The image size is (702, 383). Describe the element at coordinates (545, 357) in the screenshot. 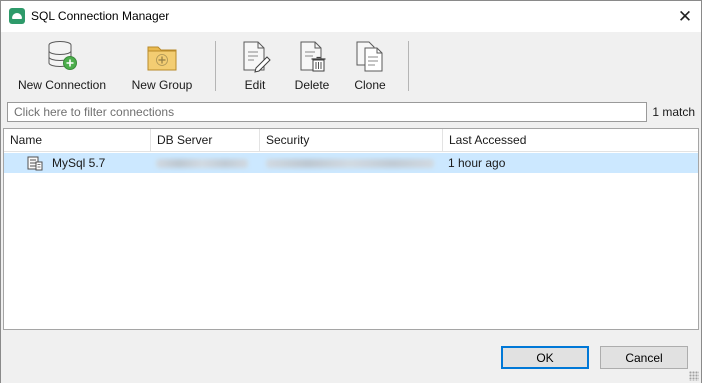

I see `ok-button: OK` at that location.